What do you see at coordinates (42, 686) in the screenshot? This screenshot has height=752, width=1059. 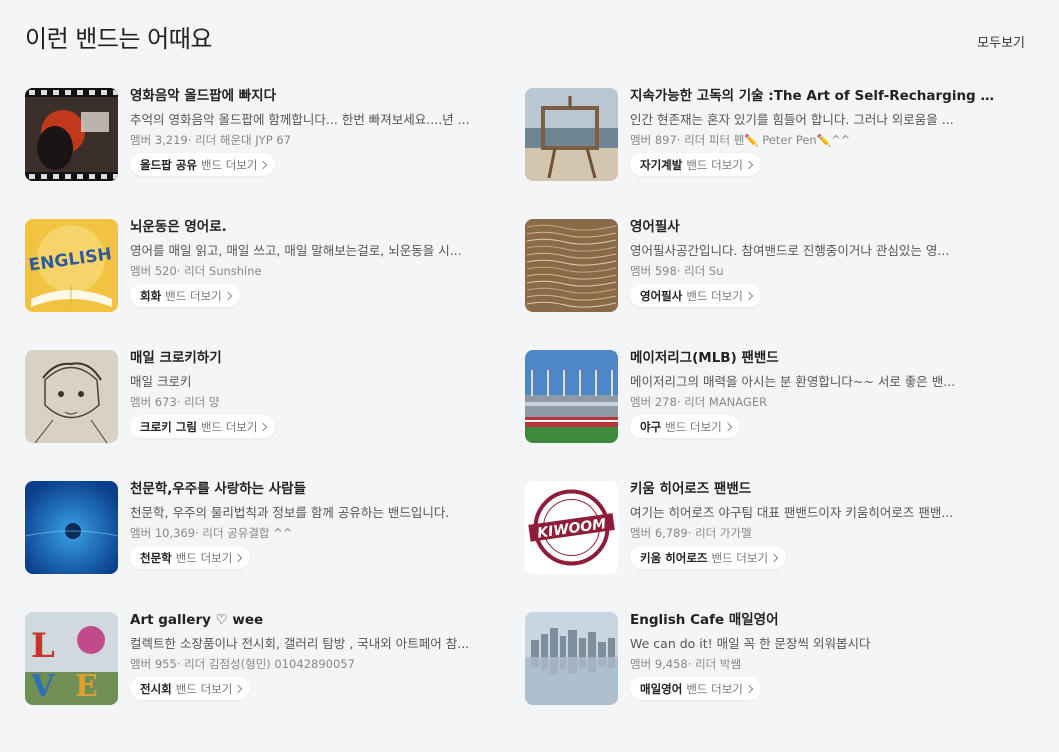 I see `svg-text: V` at bounding box center [42, 686].